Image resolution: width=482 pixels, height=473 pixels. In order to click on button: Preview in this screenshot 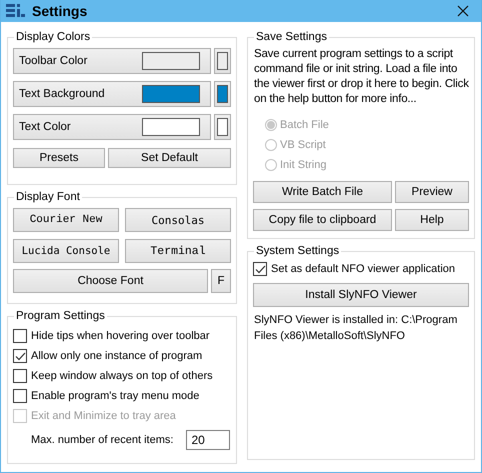, I will do `click(432, 192)`.